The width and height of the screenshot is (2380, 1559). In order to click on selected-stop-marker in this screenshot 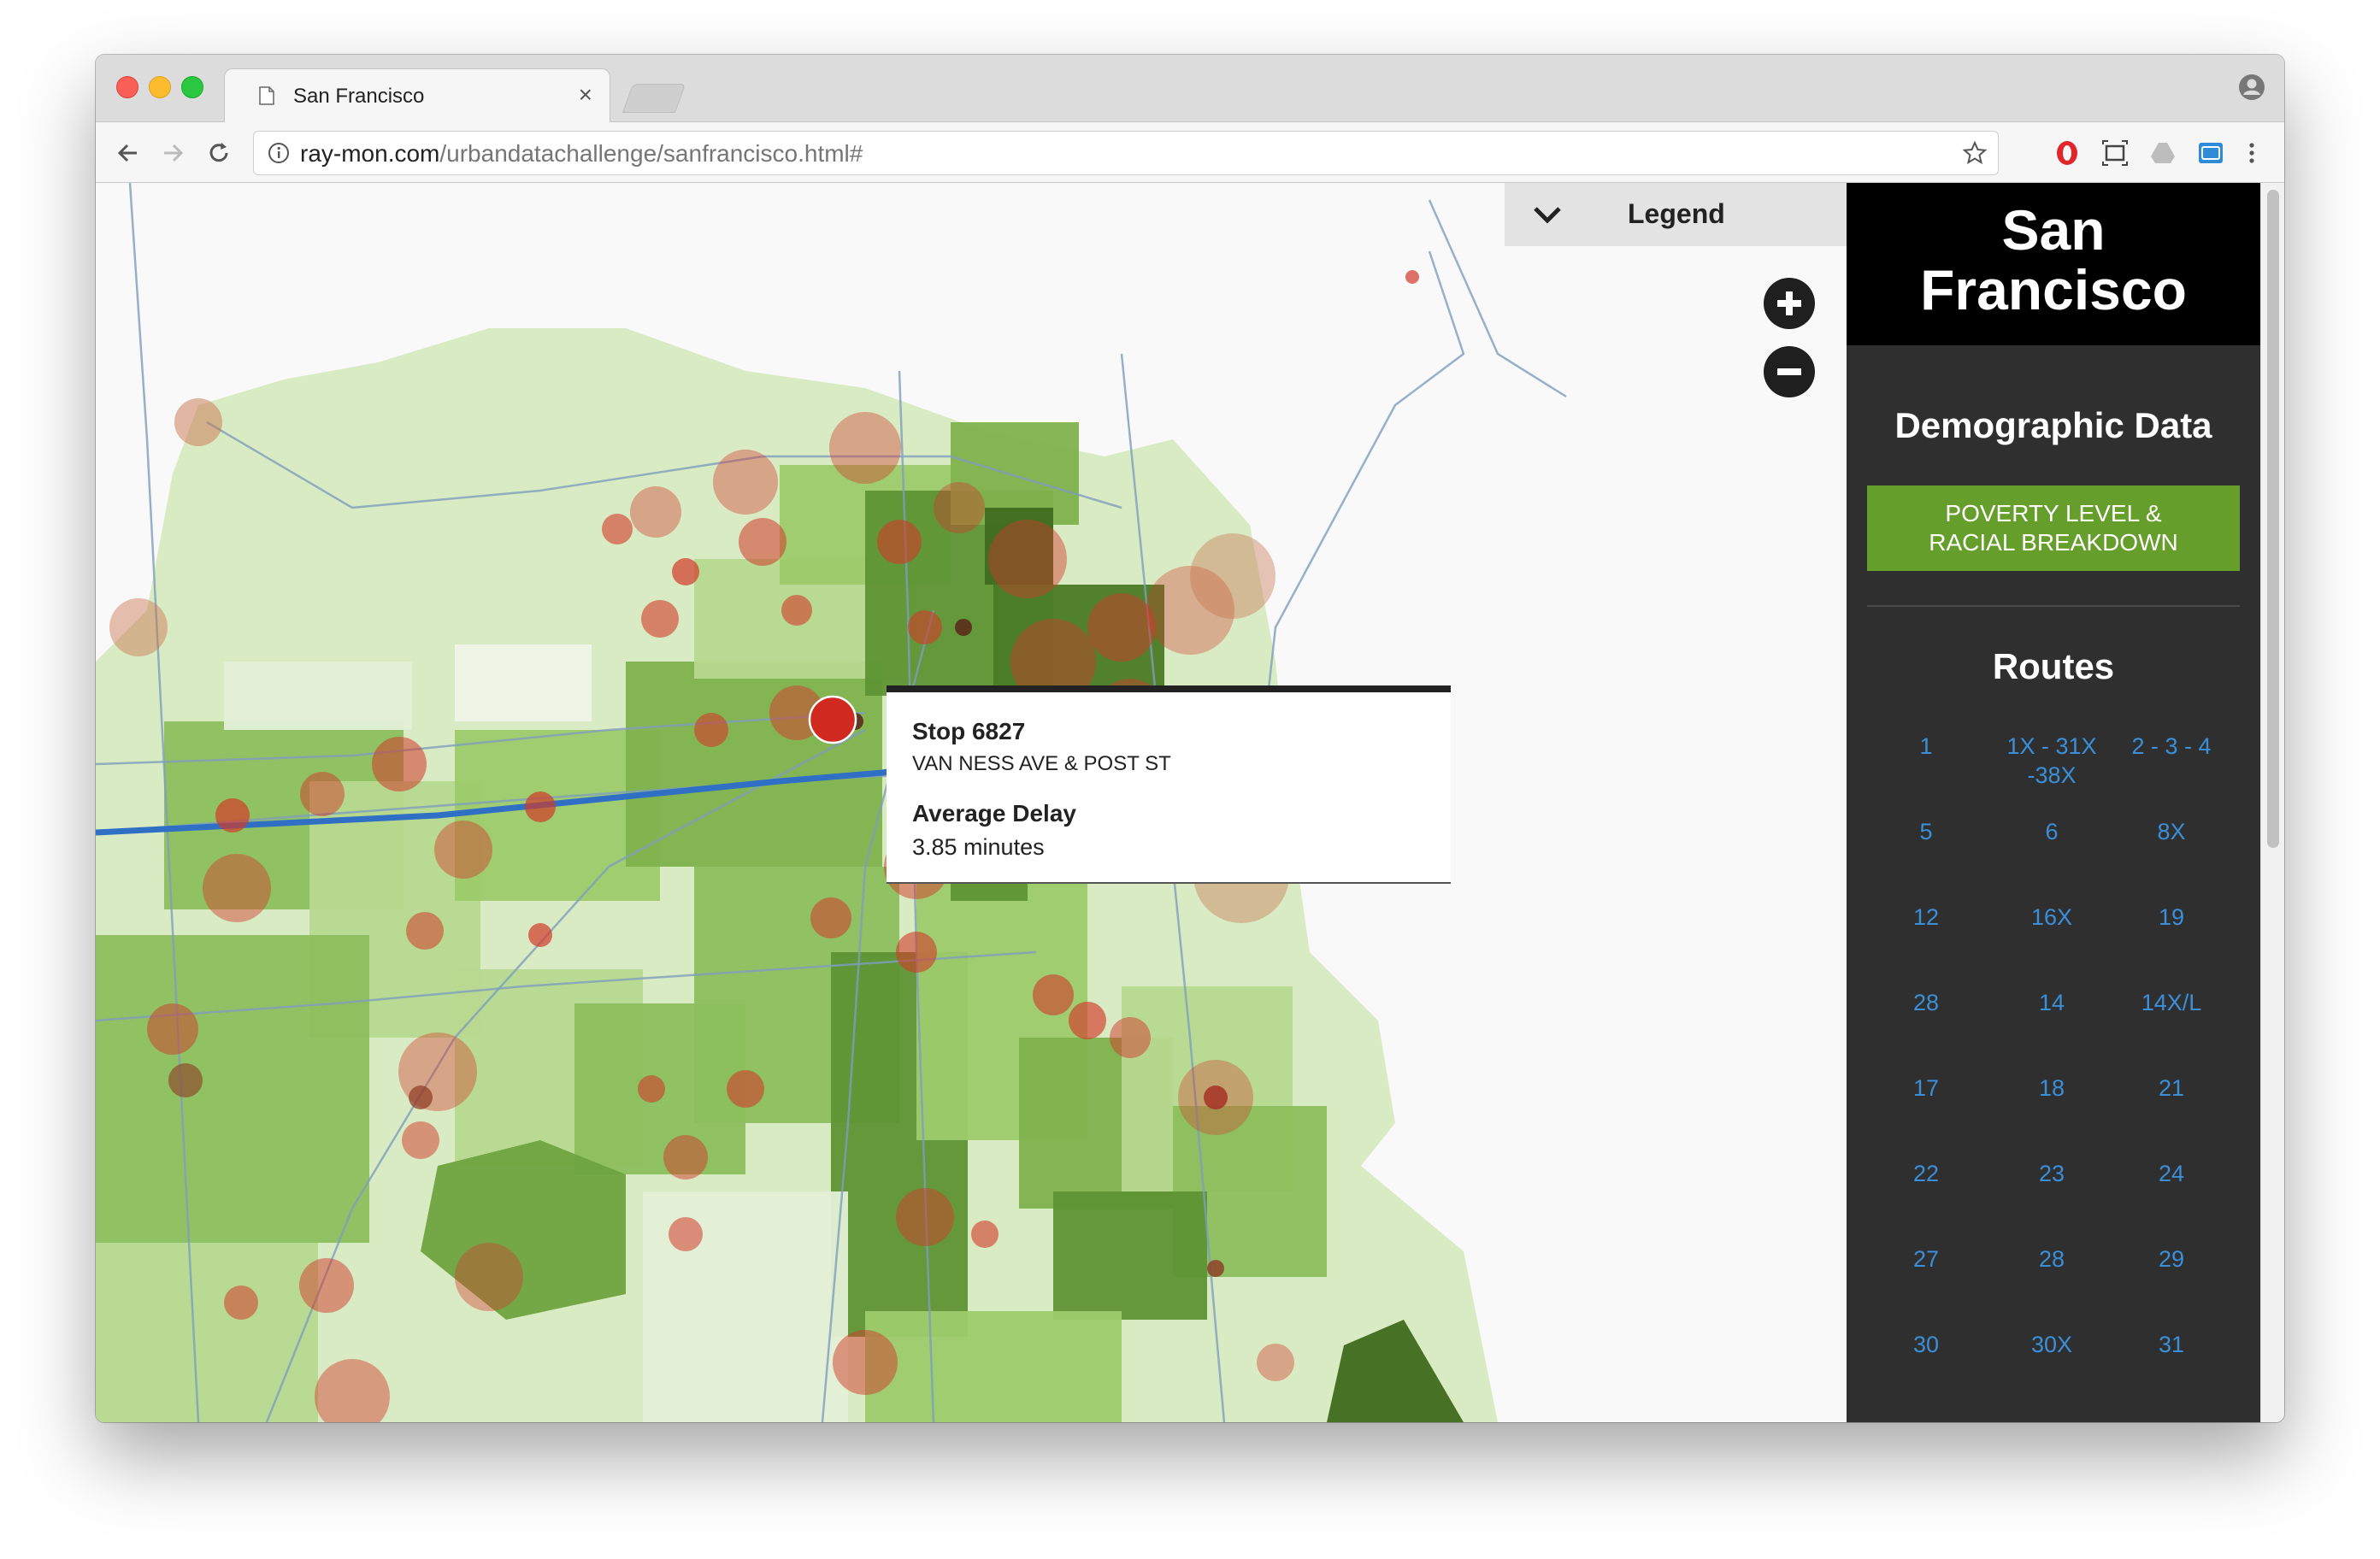, I will do `click(833, 720)`.